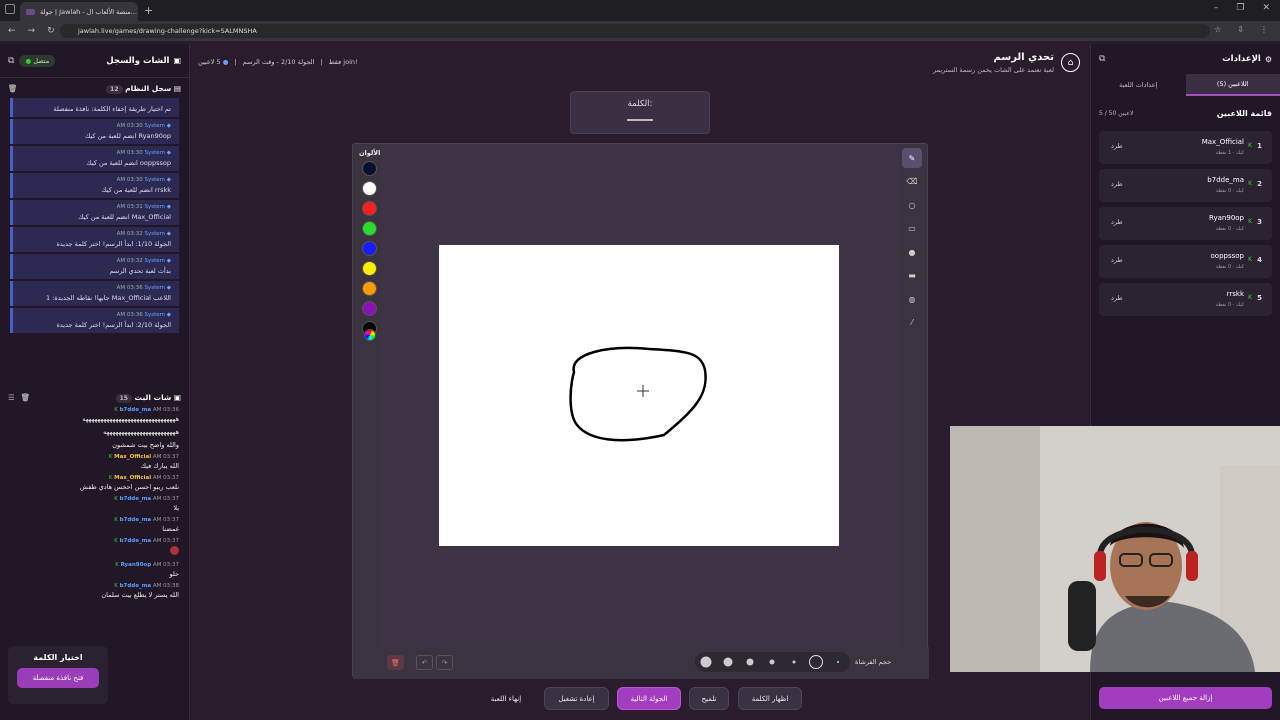 This screenshot has height=720, width=1280. Describe the element at coordinates (343, 62) in the screenshot. I see `join-hint: !join فقط` at that location.